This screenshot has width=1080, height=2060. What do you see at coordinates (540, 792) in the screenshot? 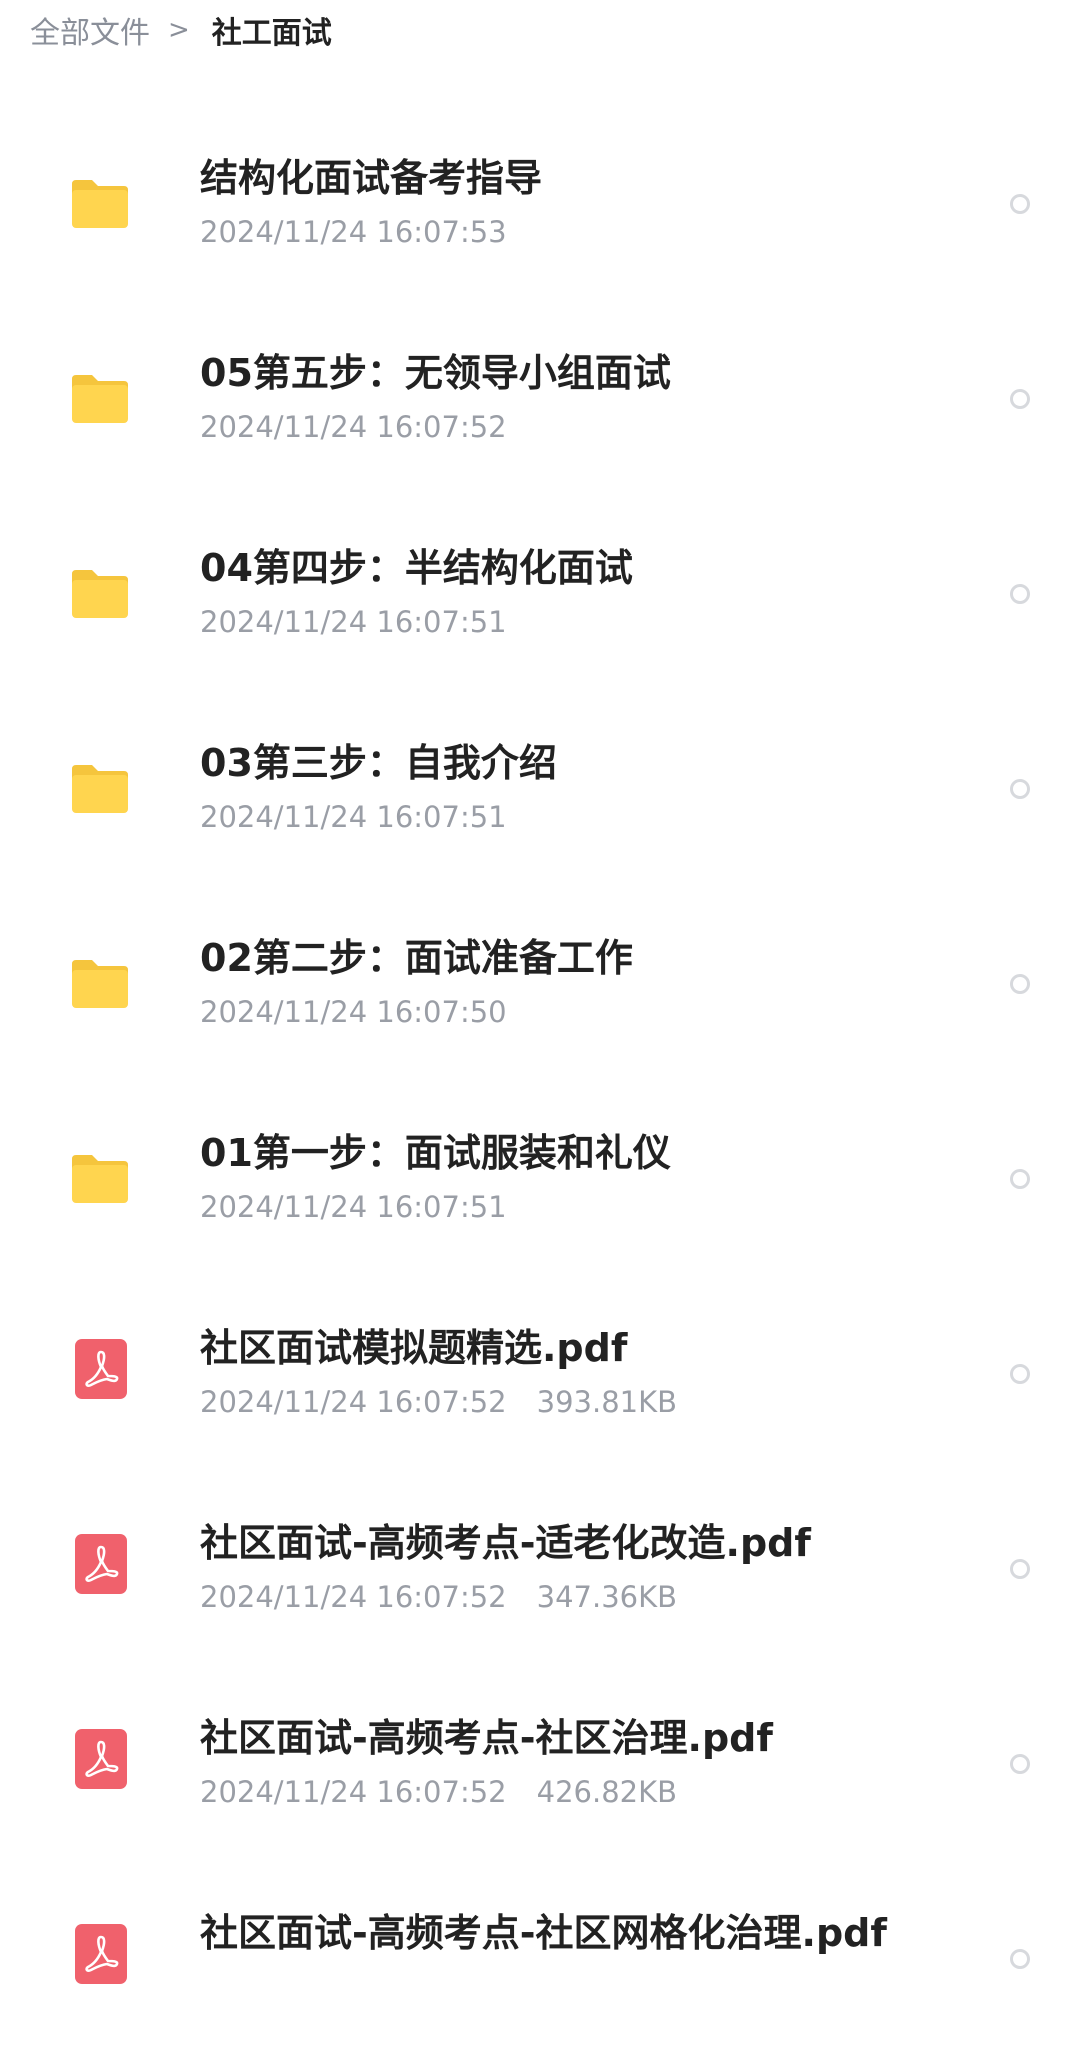
I see `file-row: 03第三步：自我介绍 2024/11/24 16:07:51` at bounding box center [540, 792].